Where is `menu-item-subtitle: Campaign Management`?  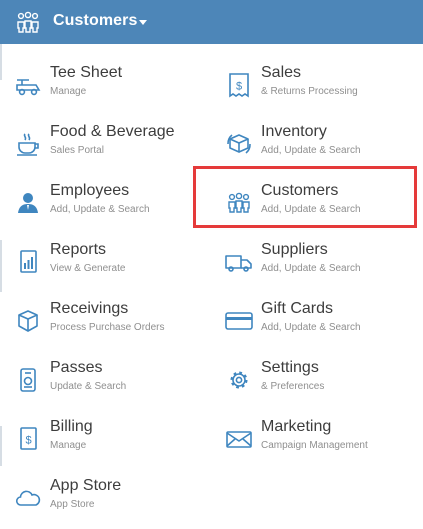
menu-item-subtitle: Campaign Management is located at coordinates (314, 445).